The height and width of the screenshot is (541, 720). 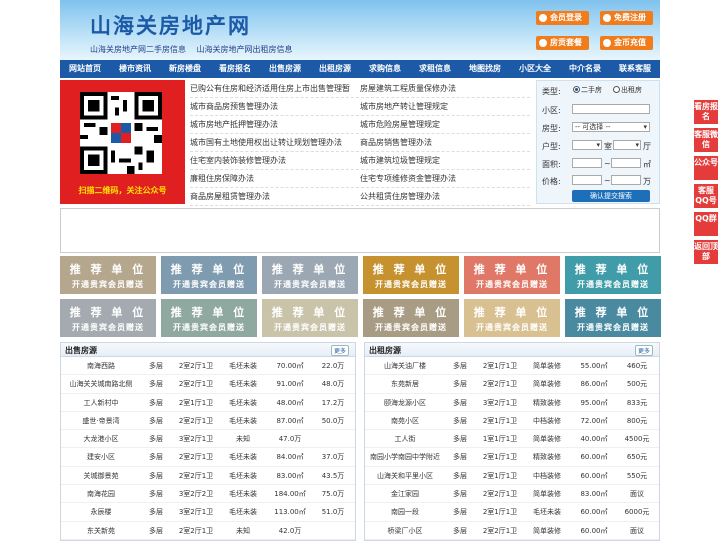 What do you see at coordinates (445, 196) in the screenshot?
I see `news-link: 公共租赁住房管理办法` at bounding box center [445, 196].